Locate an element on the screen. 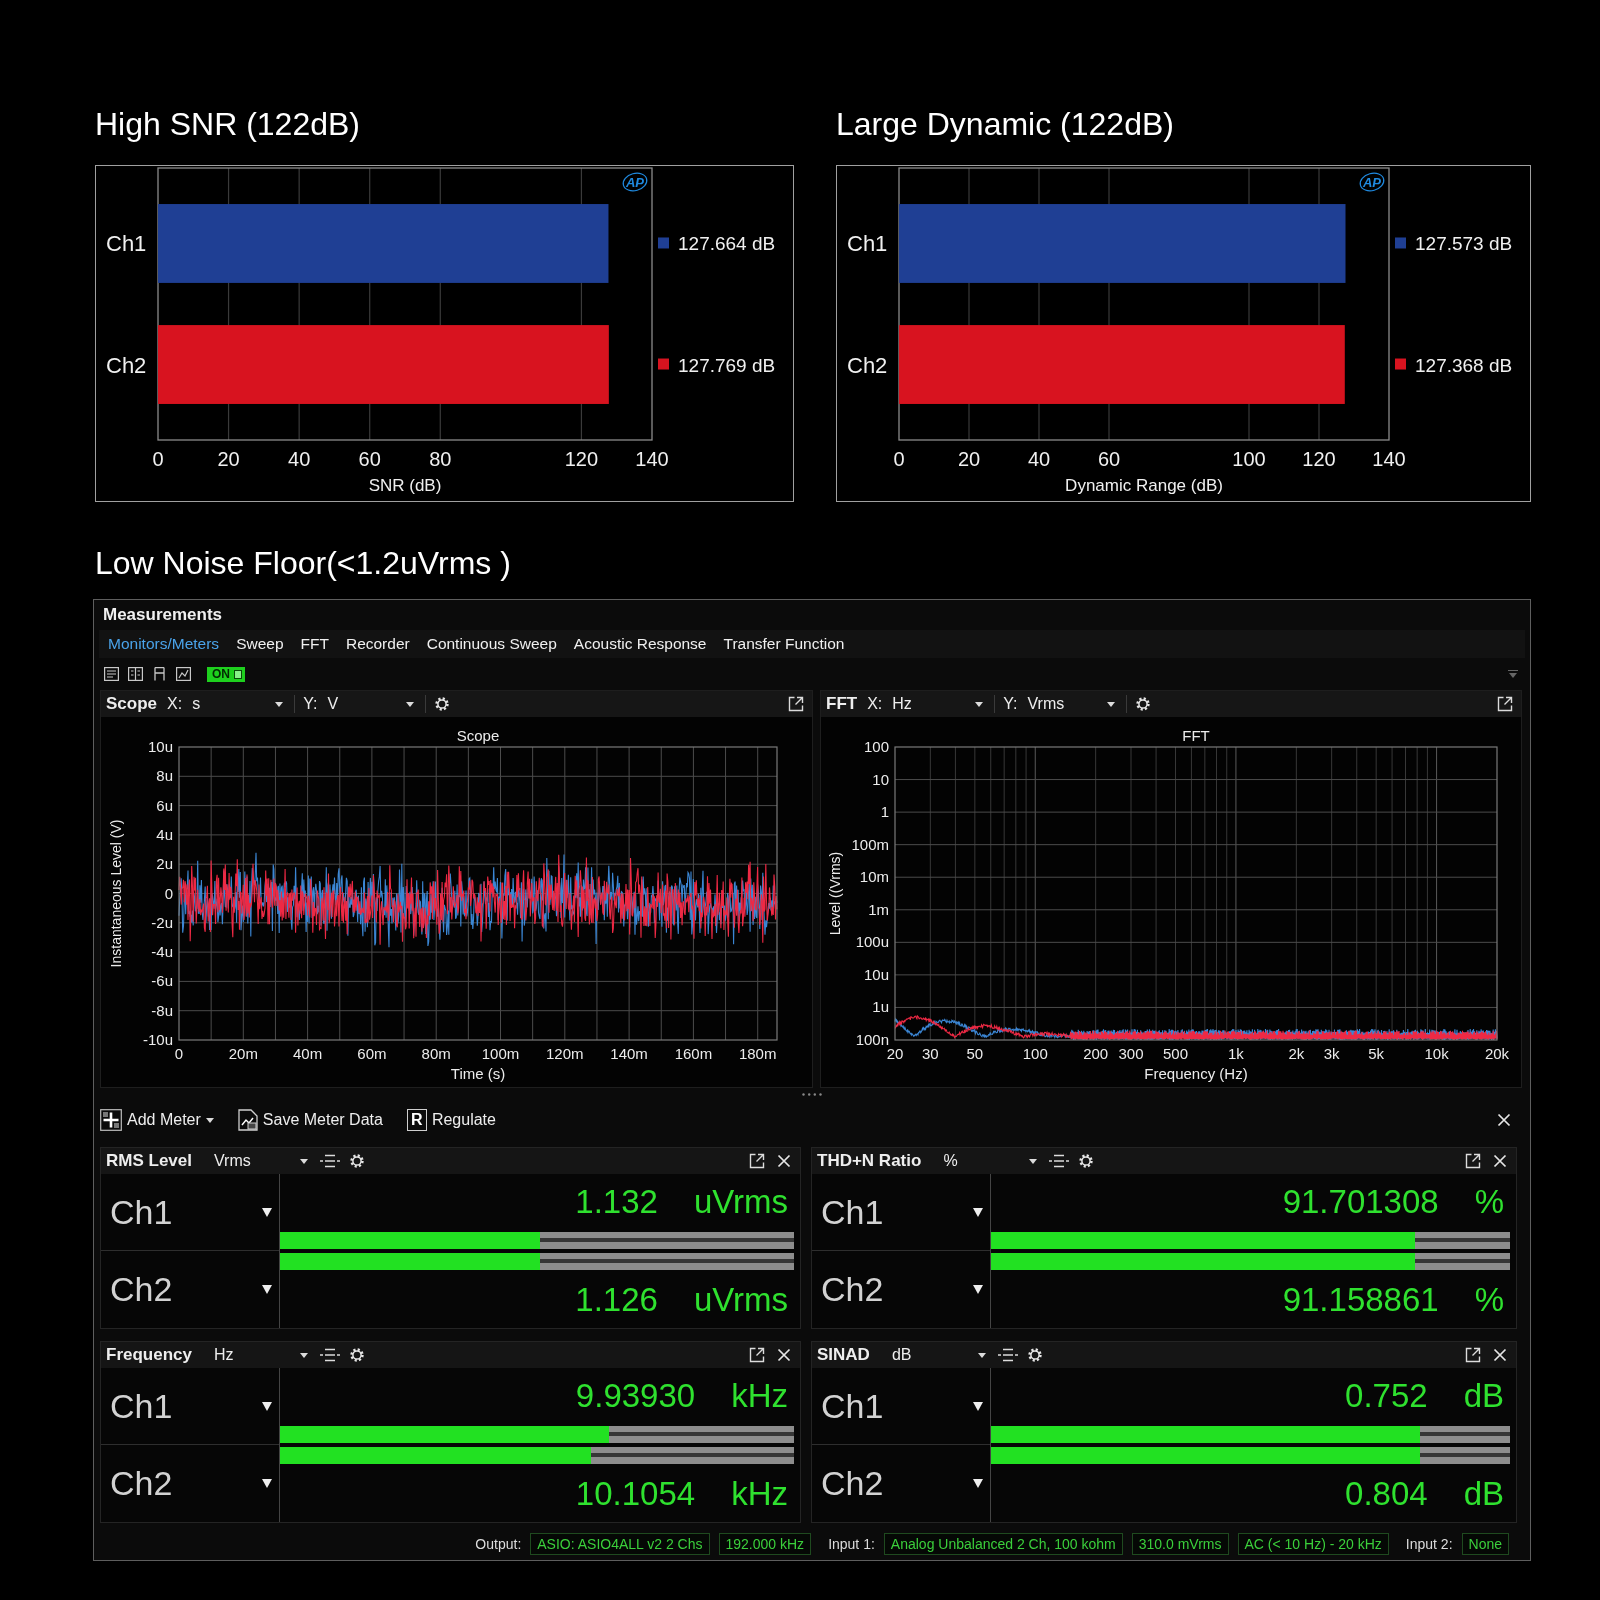 This screenshot has width=1600, height=1600. toggle-switch: ON is located at coordinates (226, 674).